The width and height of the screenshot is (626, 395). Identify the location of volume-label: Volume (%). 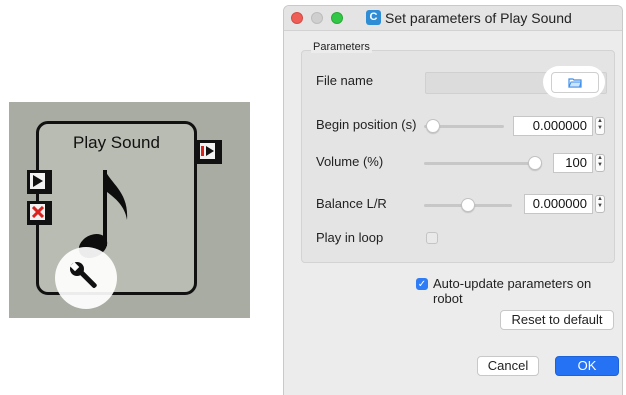
(350, 161).